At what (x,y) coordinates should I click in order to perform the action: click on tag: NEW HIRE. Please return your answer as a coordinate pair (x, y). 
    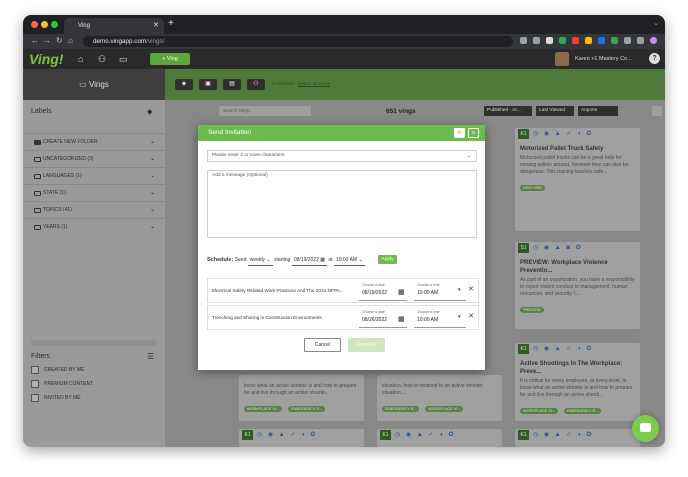
    Looking at the image, I should click on (532, 188).